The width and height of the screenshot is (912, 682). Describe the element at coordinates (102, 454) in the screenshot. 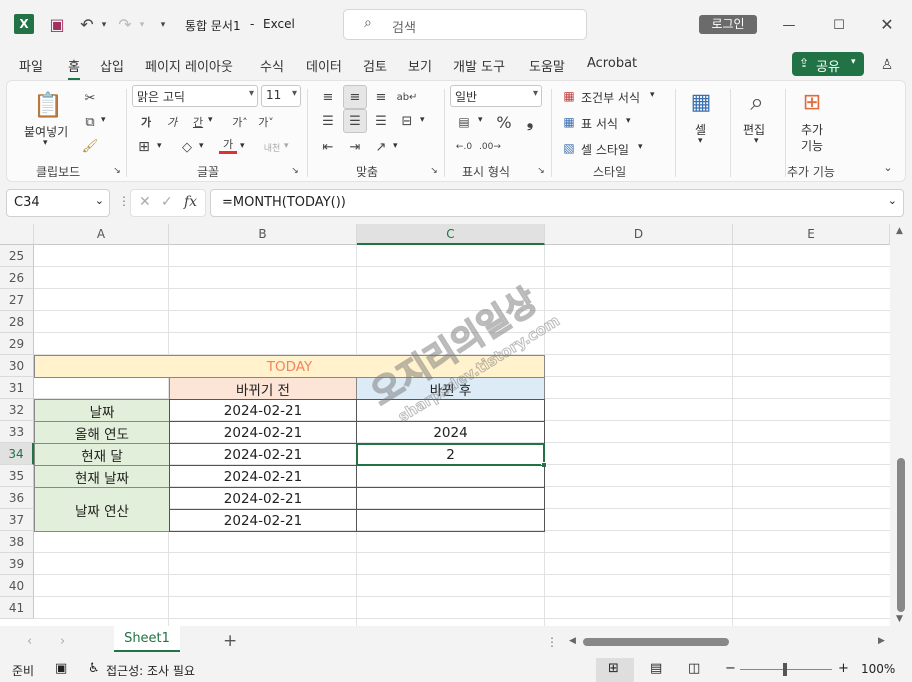

I see `label-this-month: 현재 달` at that location.